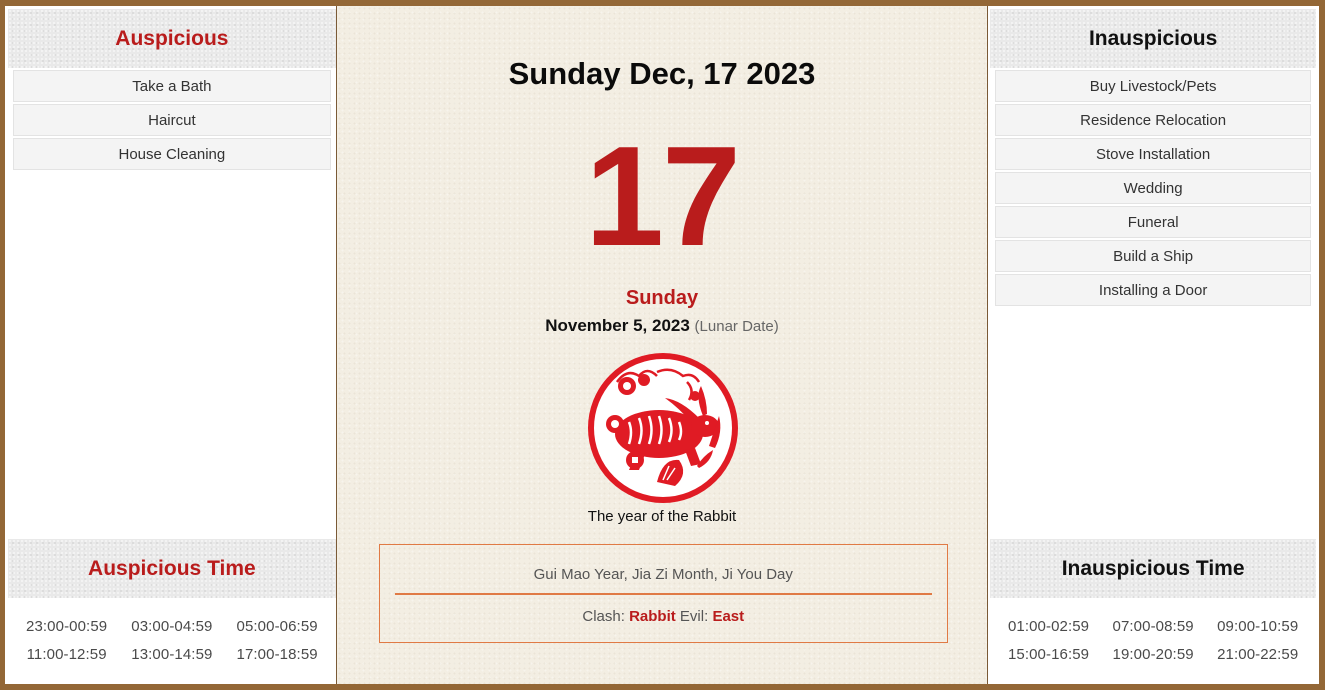 The height and width of the screenshot is (690, 1325). I want to click on inauspicious-time-slot: 21:00-22:59, so click(1258, 654).